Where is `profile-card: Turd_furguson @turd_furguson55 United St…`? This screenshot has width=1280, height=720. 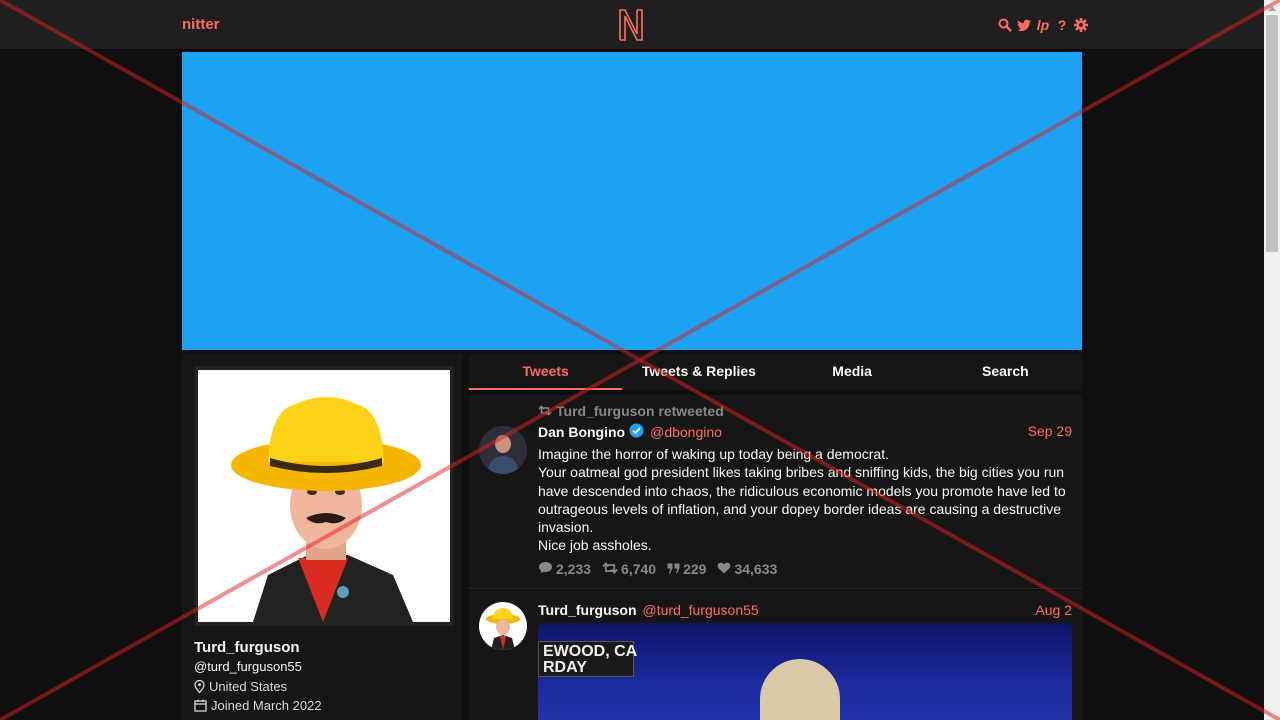 profile-card: Turd_furguson @turd_furguson55 United St… is located at coordinates (322, 537).